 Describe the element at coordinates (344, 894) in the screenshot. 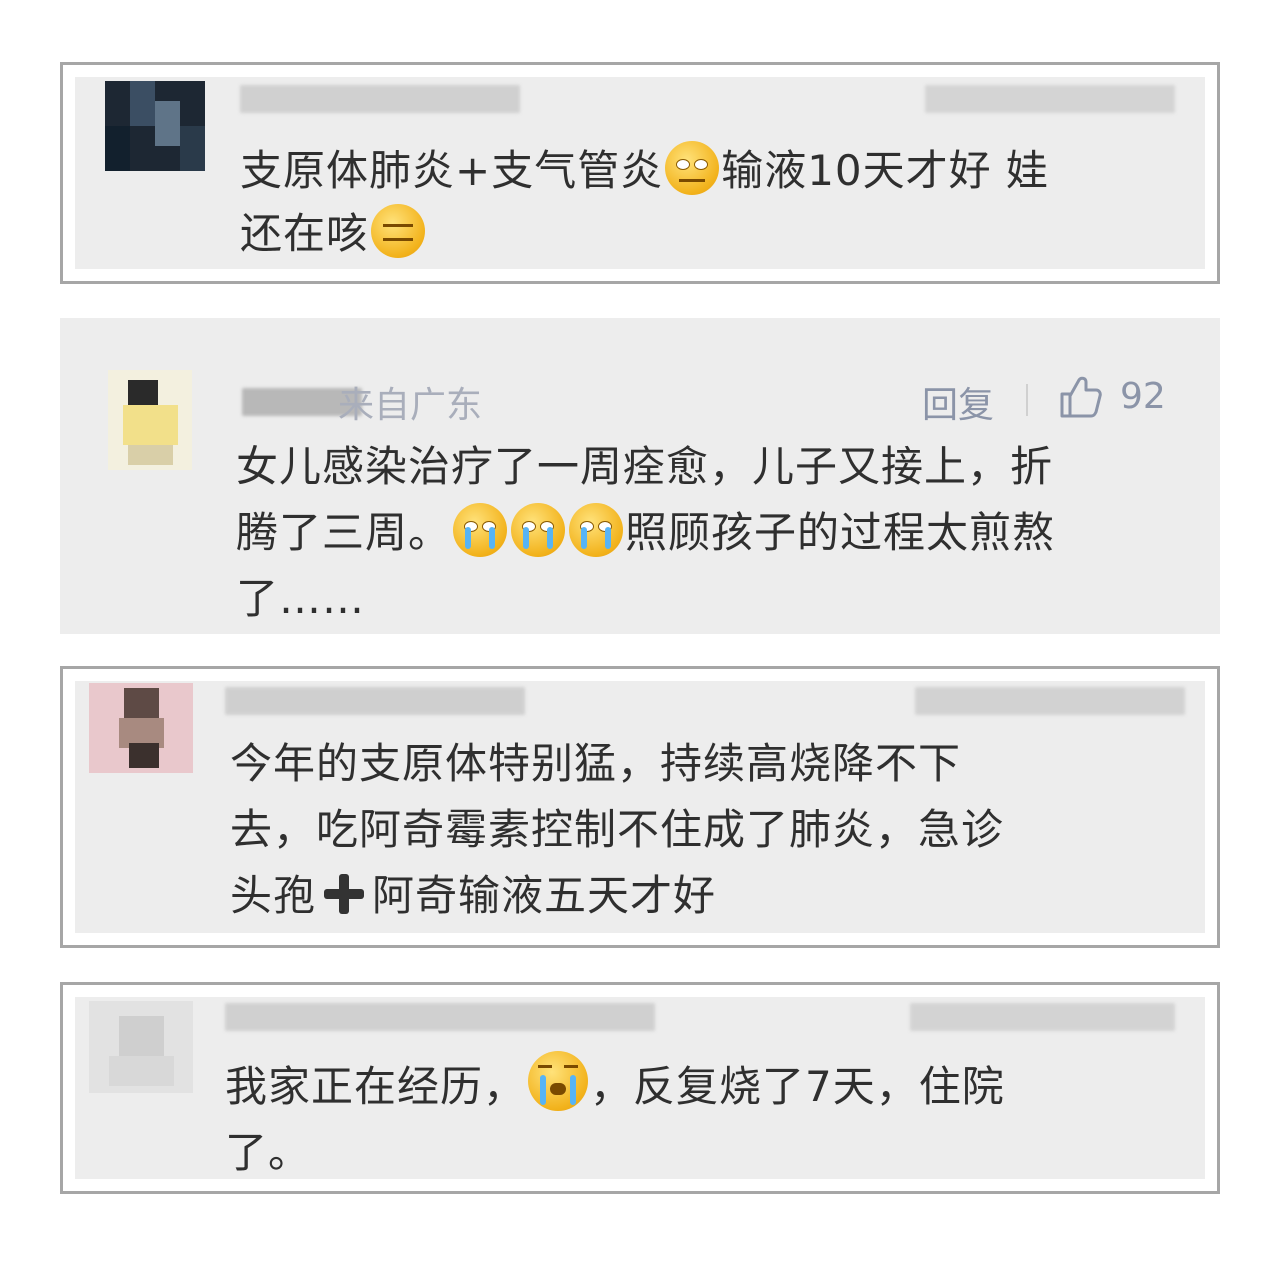

I see `plus-icon` at that location.